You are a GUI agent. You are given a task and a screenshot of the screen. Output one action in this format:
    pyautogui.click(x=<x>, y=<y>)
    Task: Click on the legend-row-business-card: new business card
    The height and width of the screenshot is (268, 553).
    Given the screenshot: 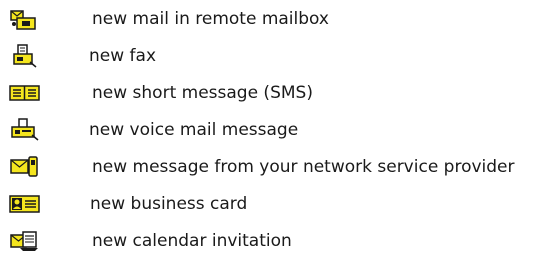 What is the action you would take?
    pyautogui.click(x=276, y=204)
    